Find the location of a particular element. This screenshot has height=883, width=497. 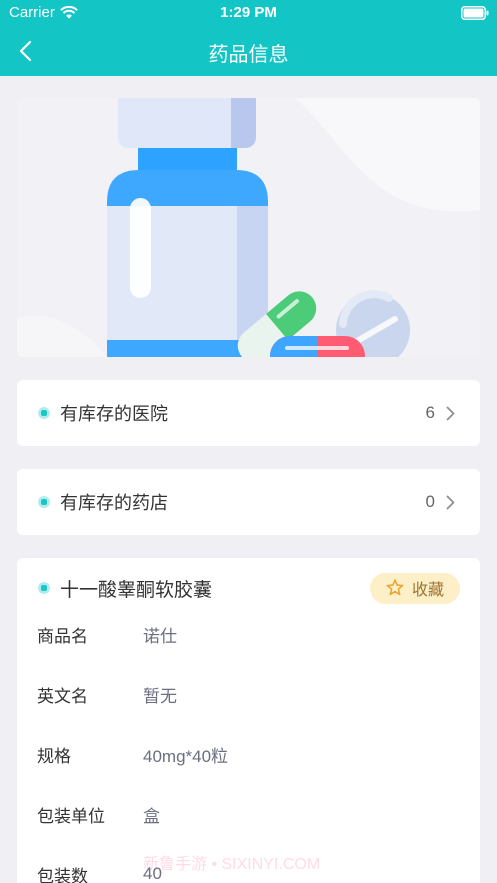

favorite-label: 收藏 is located at coordinates (427, 590).